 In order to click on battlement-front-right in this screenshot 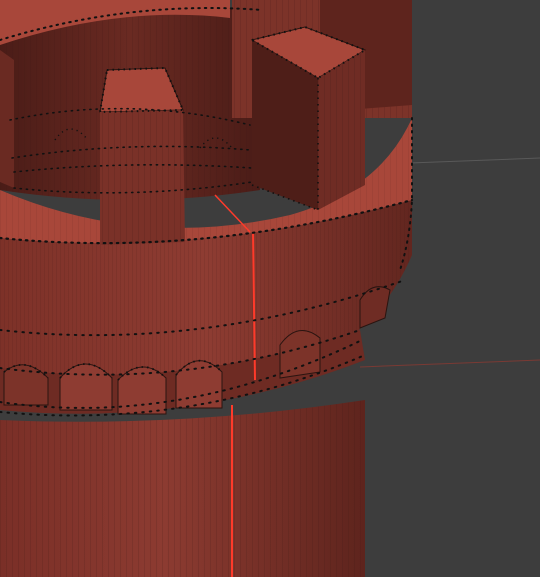, I will do `click(308, 118)`.